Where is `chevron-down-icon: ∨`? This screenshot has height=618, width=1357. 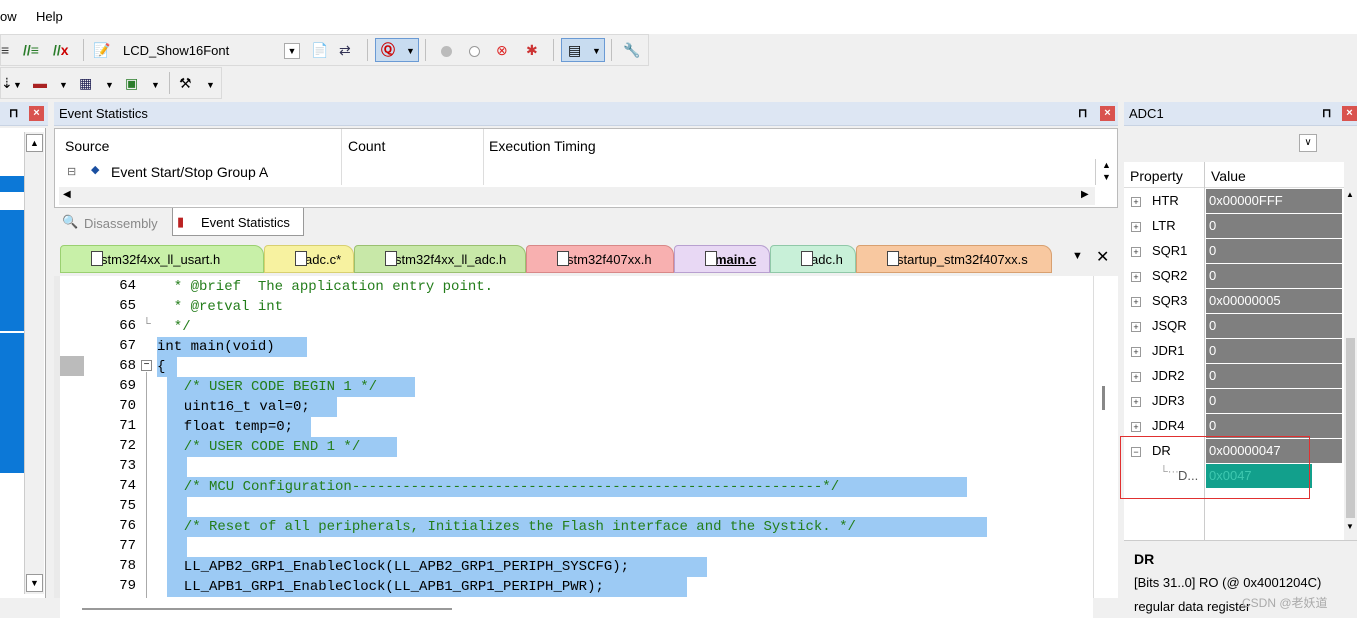
chevron-down-icon: ∨ is located at coordinates (1308, 143).